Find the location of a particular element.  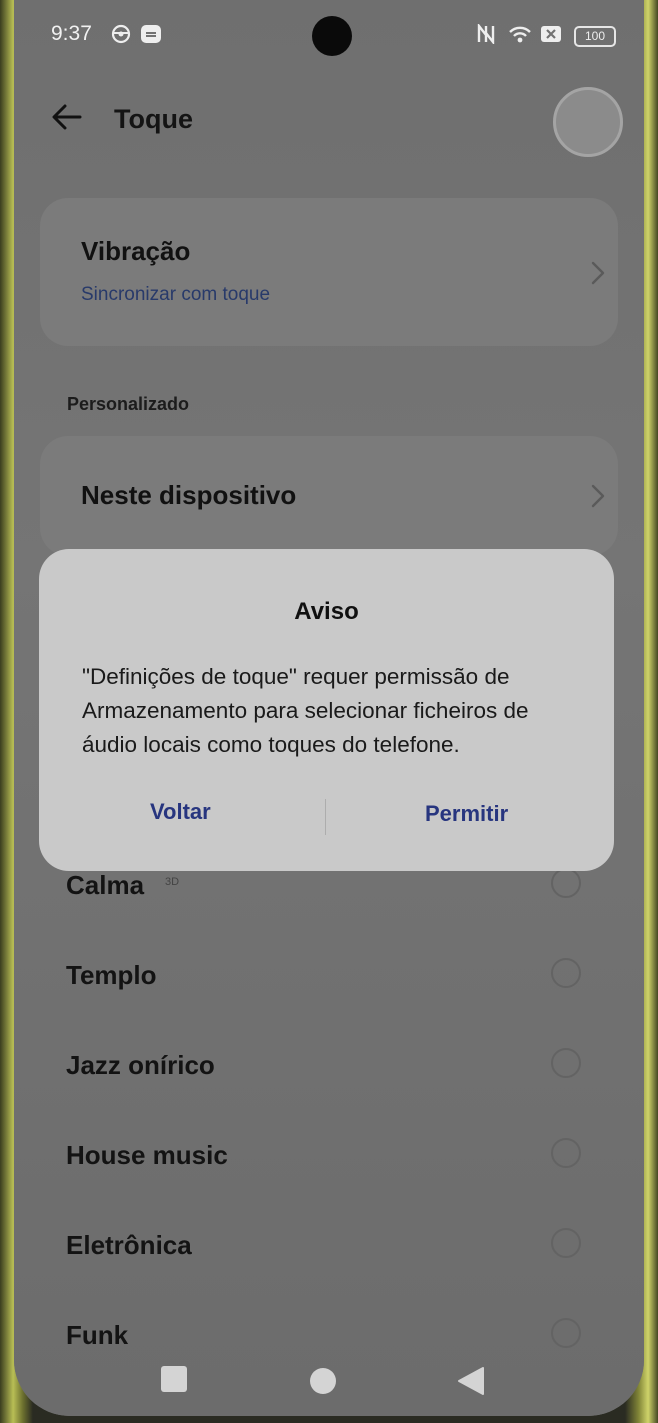

ringtone-label: Jazz onírico is located at coordinates (140, 1065).